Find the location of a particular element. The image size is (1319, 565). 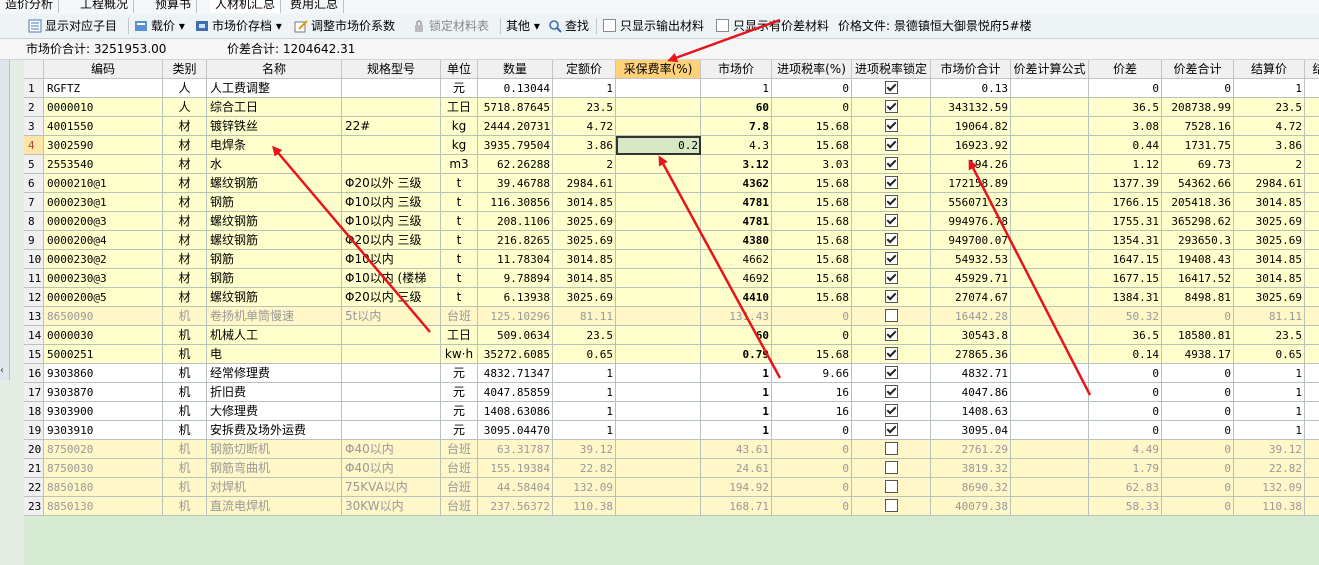

only-output-checkbox: 只显示输出材料 is located at coordinates (653, 26).